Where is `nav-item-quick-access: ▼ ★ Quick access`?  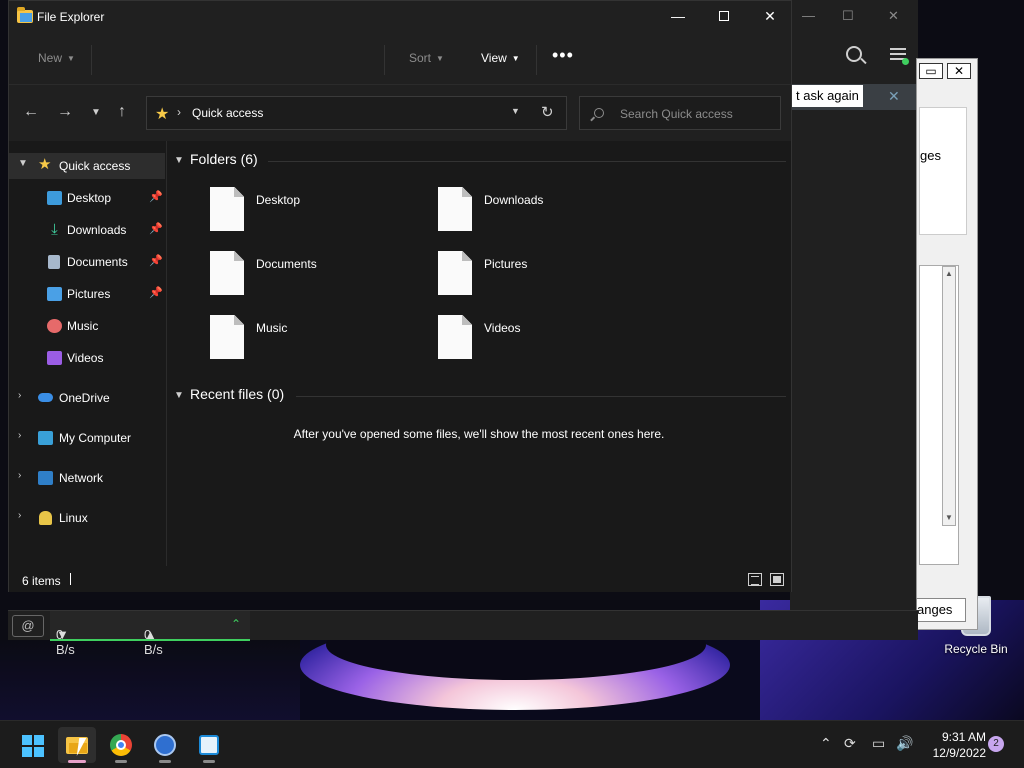
nav-item-quick-access: ▼ ★ Quick access is located at coordinates (87, 166).